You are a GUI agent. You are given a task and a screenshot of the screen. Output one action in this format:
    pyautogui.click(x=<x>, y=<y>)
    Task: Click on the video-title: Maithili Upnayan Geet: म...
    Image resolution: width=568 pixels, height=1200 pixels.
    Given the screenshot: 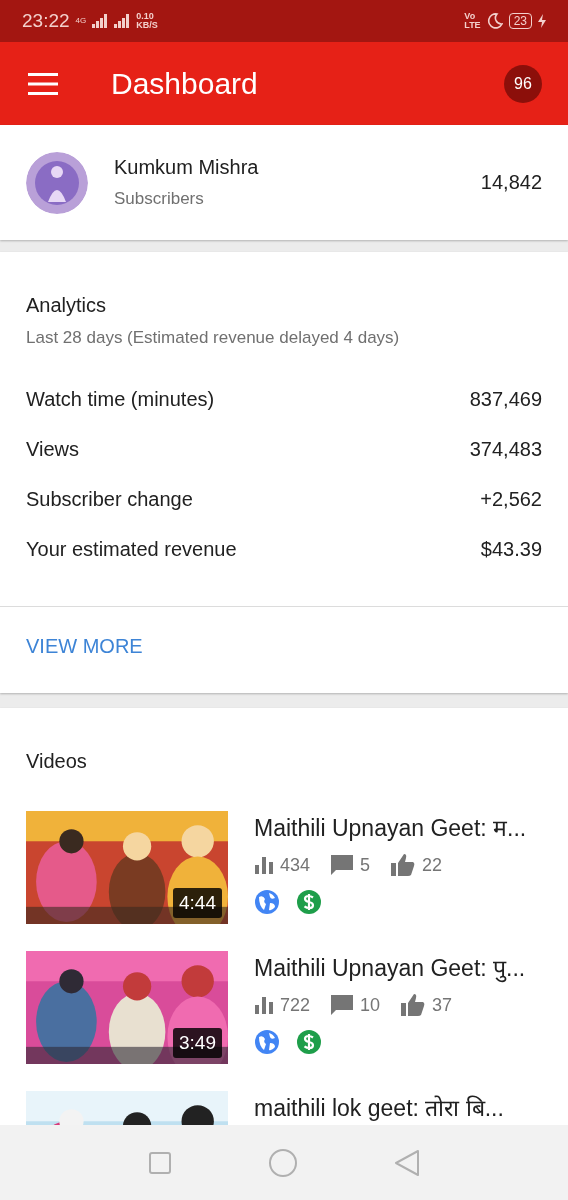 What is the action you would take?
    pyautogui.click(x=390, y=828)
    